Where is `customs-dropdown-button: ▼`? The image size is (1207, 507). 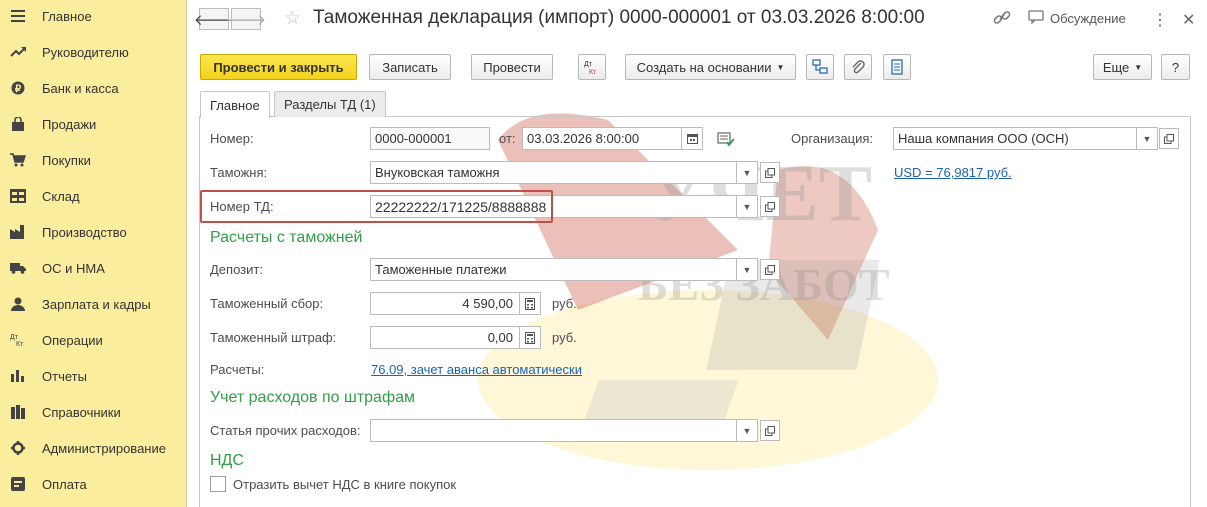 customs-dropdown-button: ▼ is located at coordinates (747, 172).